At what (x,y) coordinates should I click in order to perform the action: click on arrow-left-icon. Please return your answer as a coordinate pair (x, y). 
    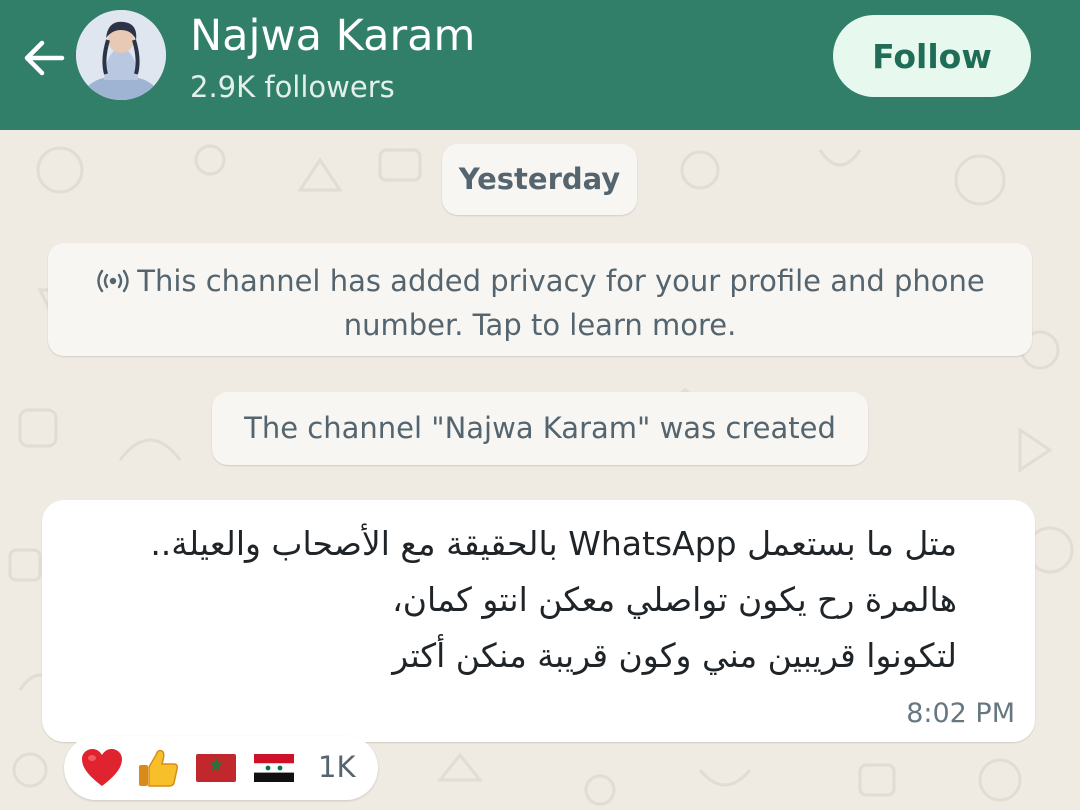
    Looking at the image, I should click on (44, 58).